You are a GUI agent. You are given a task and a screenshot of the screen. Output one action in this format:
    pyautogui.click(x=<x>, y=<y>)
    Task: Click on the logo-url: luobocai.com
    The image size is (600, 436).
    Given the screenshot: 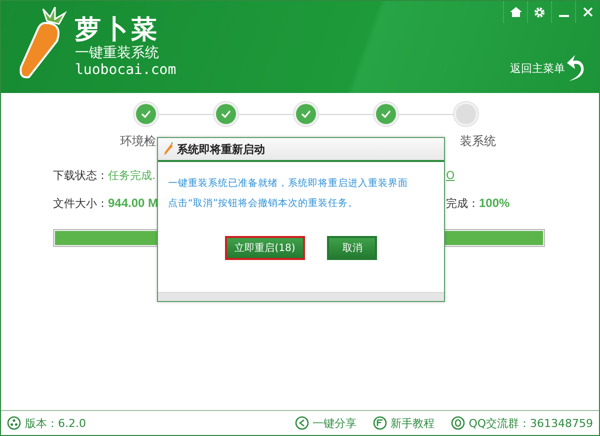 What is the action you would take?
    pyautogui.click(x=125, y=70)
    